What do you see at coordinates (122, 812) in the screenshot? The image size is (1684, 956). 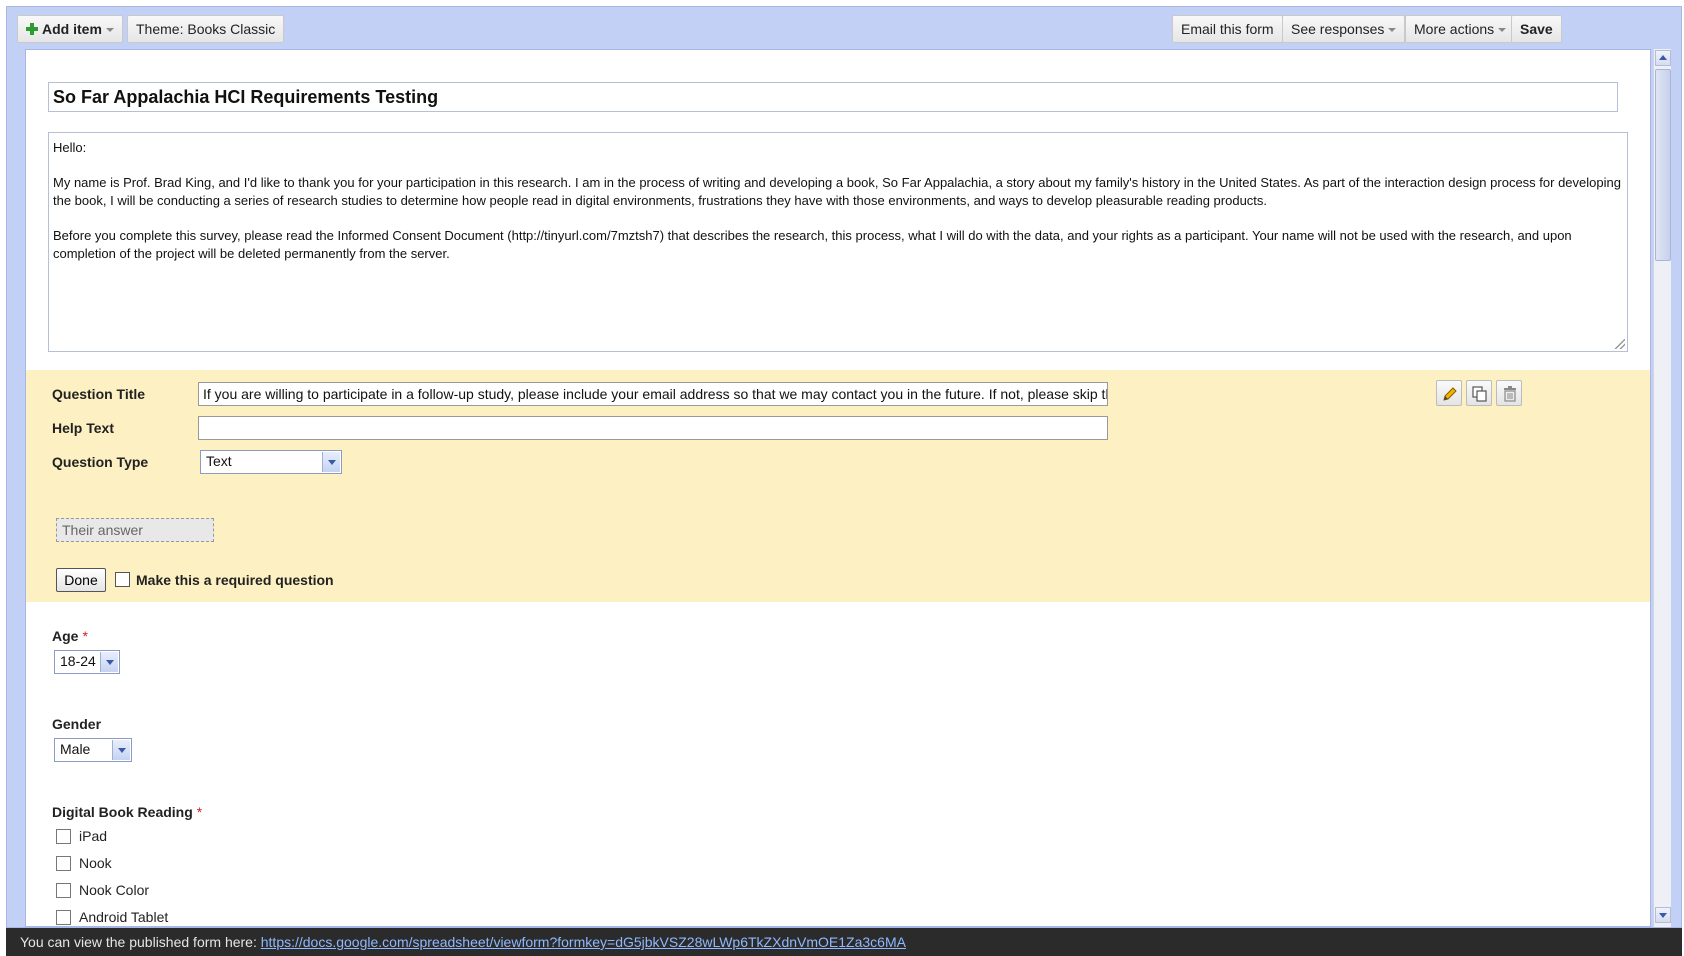 I see `digital-reading-label: Digital Book Reading` at bounding box center [122, 812].